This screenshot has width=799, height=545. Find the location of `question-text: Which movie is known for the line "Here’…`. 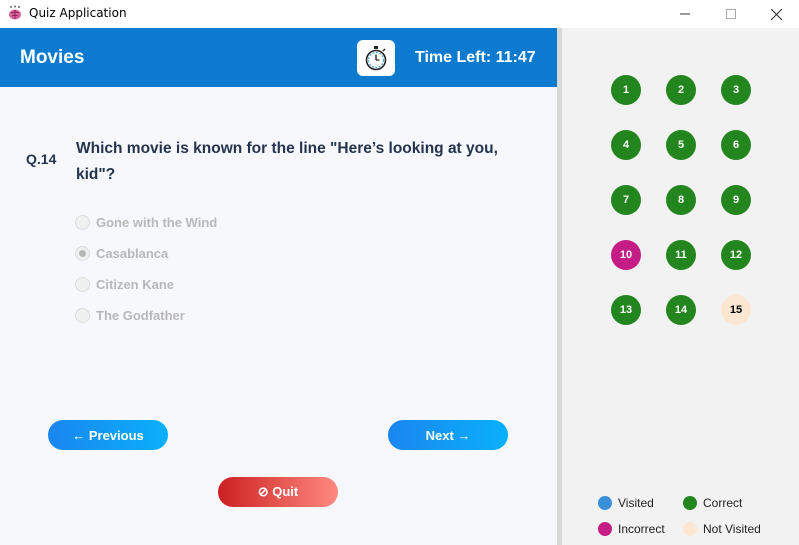

question-text: Which movie is known for the line "Here’… is located at coordinates (287, 161).